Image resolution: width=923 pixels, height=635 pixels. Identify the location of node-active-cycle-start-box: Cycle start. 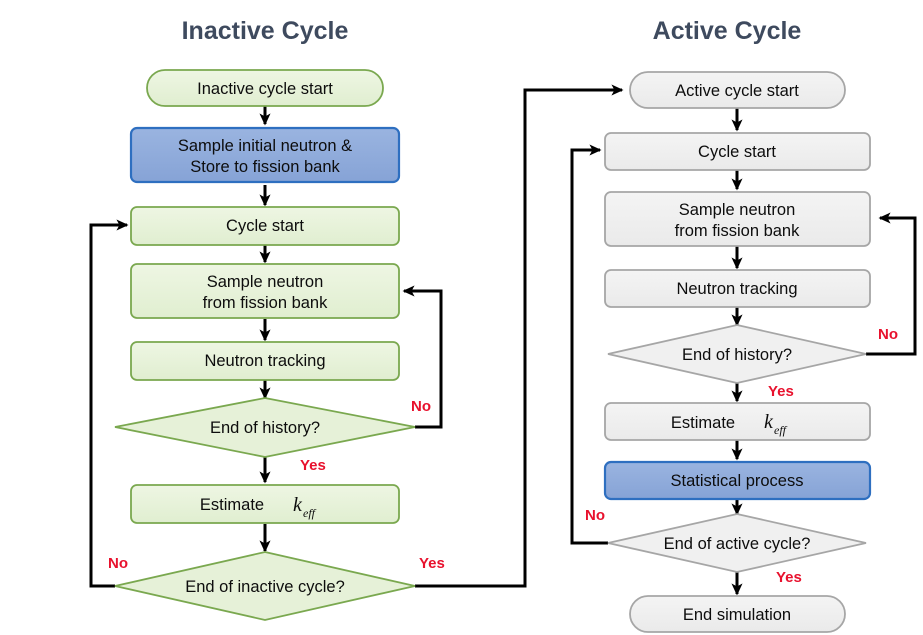
(737, 151).